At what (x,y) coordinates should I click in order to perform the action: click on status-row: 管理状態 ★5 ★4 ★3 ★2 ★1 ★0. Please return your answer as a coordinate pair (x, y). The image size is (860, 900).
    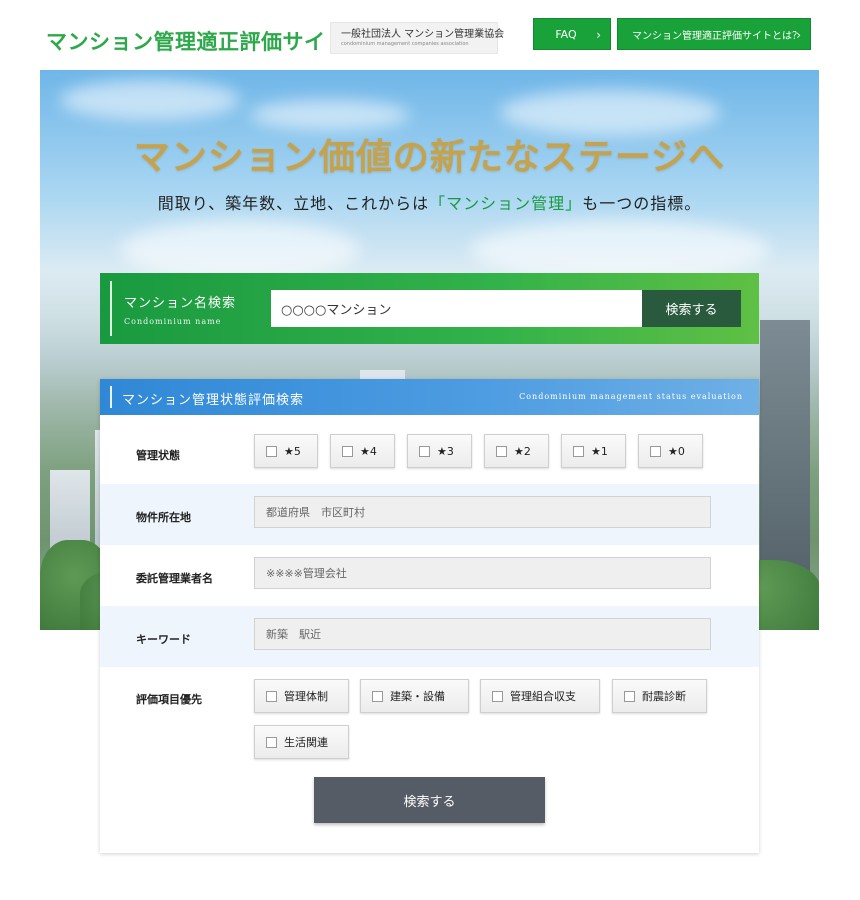
    Looking at the image, I should click on (429, 449).